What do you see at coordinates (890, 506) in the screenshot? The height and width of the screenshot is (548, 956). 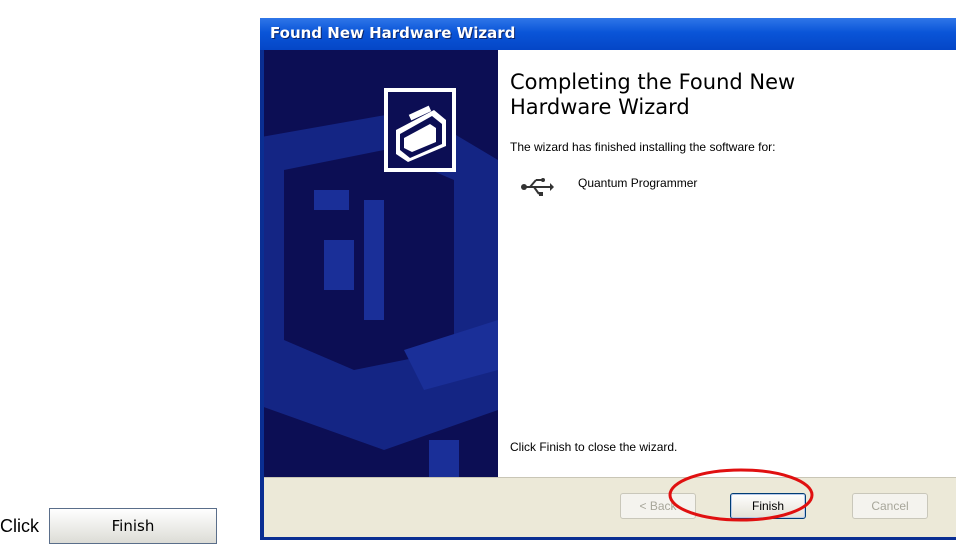 I see `cancel-button: Cancel` at bounding box center [890, 506].